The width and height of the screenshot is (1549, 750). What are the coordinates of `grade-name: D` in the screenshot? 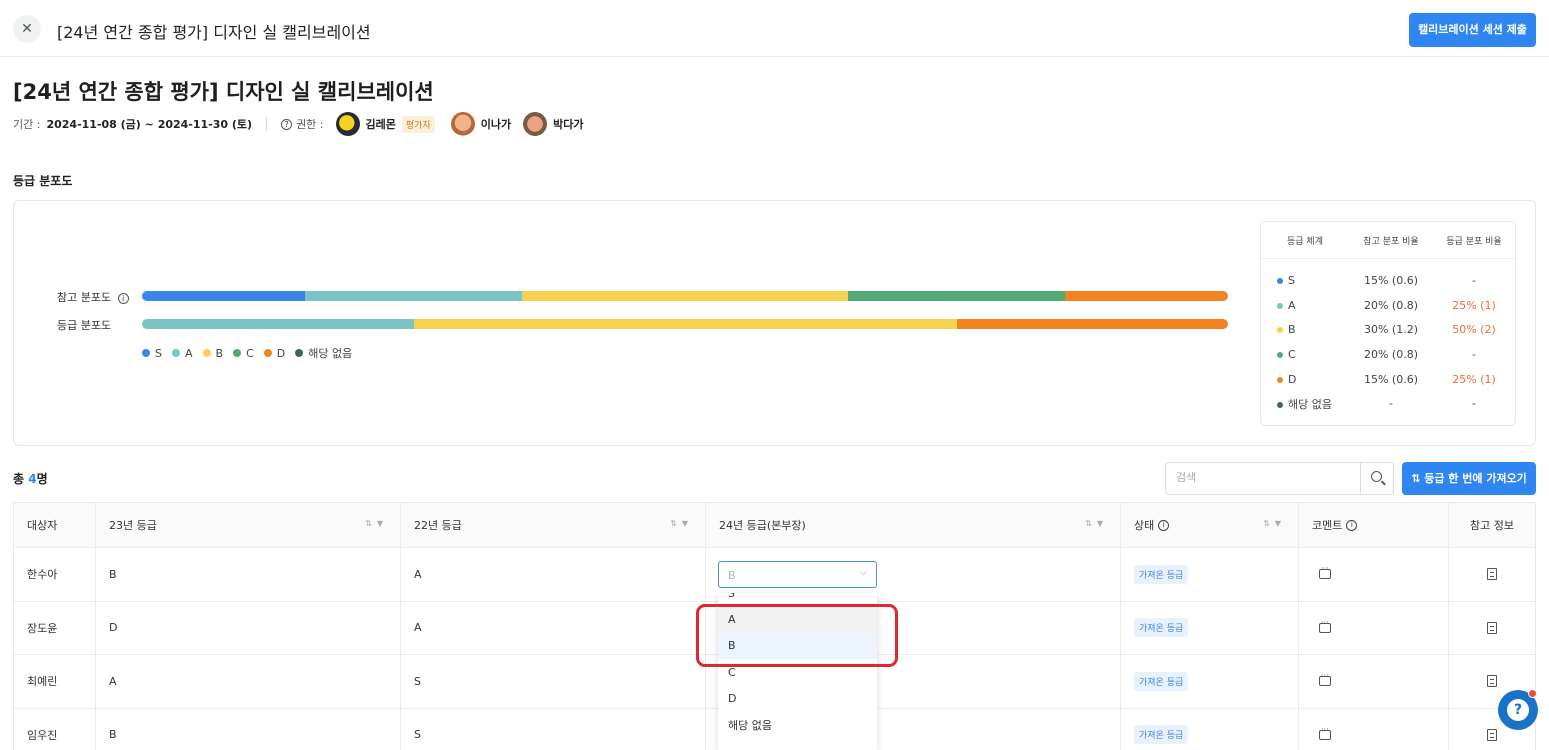 It's located at (1292, 379).